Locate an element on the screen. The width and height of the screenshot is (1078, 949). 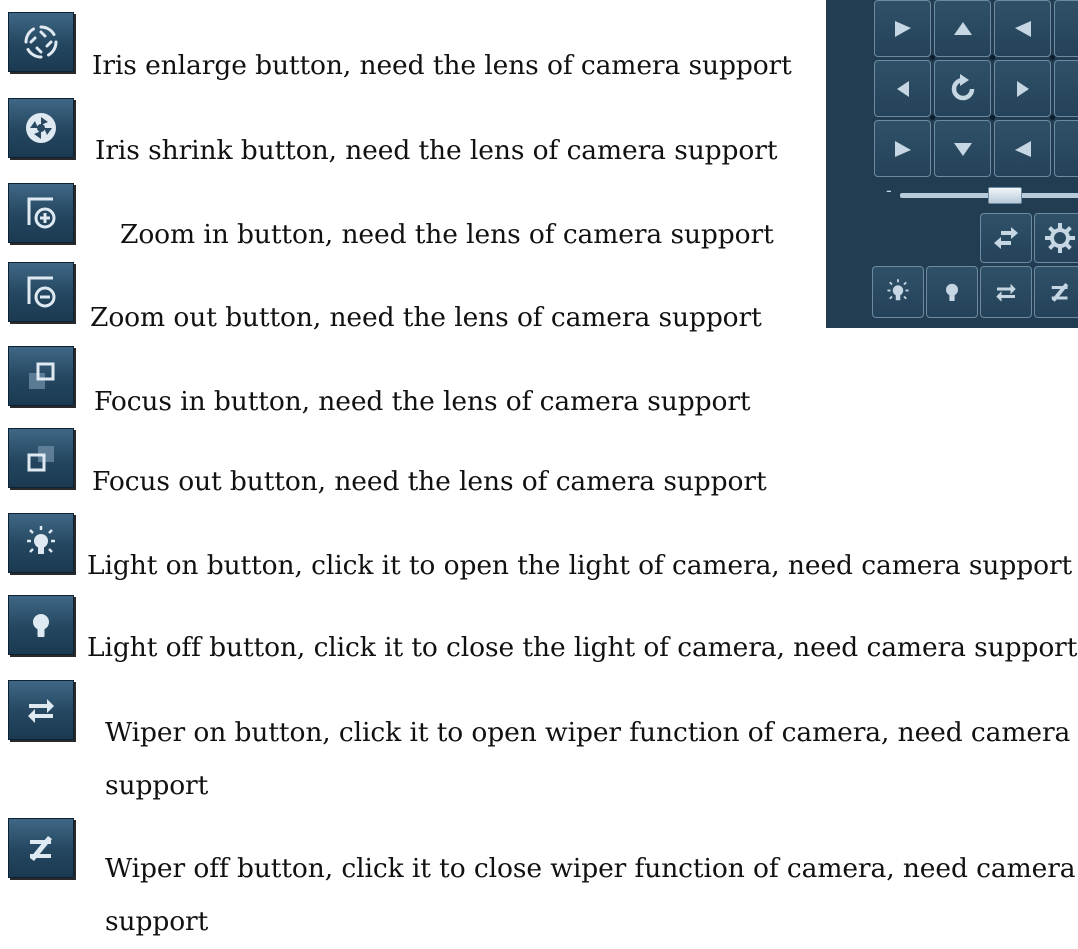
zoom-out-tile is located at coordinates (41, 292).